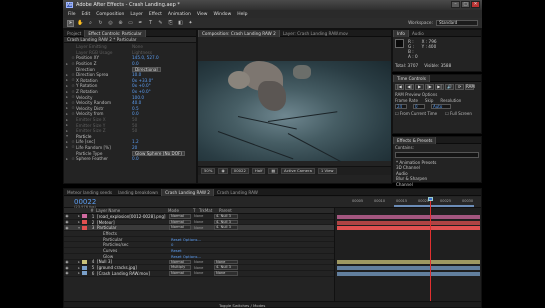 This screenshot has width=545, height=308. I want to click on tab-composition: Composition: Crash Landing RAW 2, so click(239, 33).